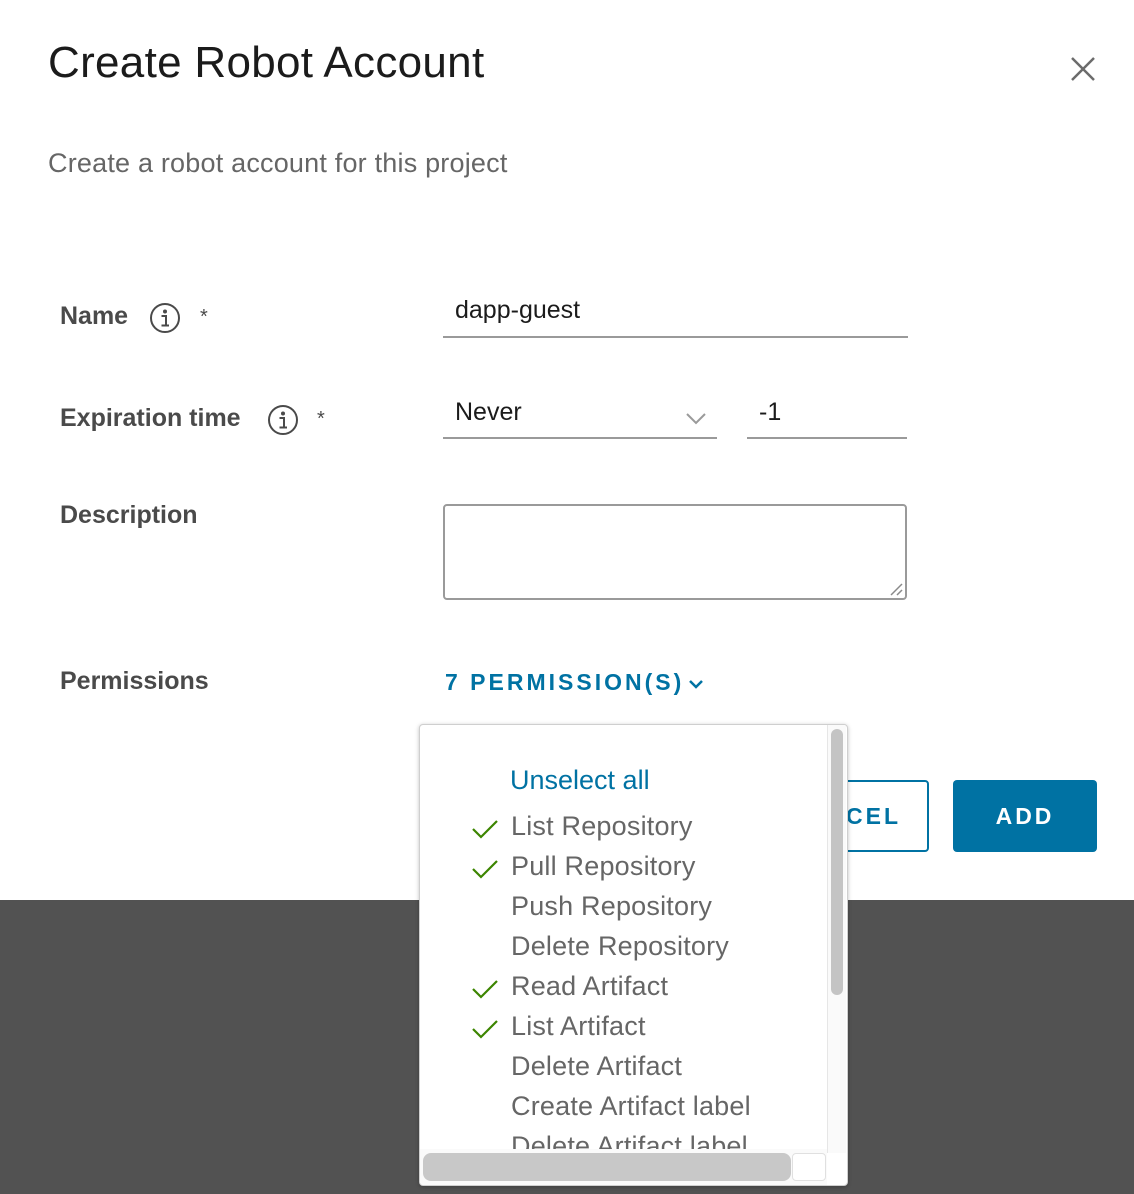  Describe the element at coordinates (612, 906) in the screenshot. I see `permission-option-label: Push Repository` at that location.